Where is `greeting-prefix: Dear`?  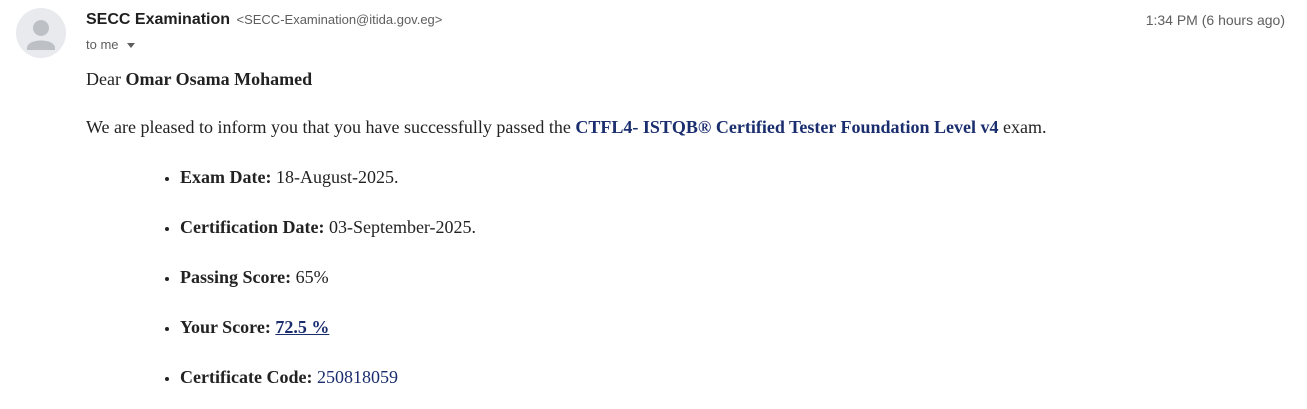
greeting-prefix: Dear is located at coordinates (106, 79).